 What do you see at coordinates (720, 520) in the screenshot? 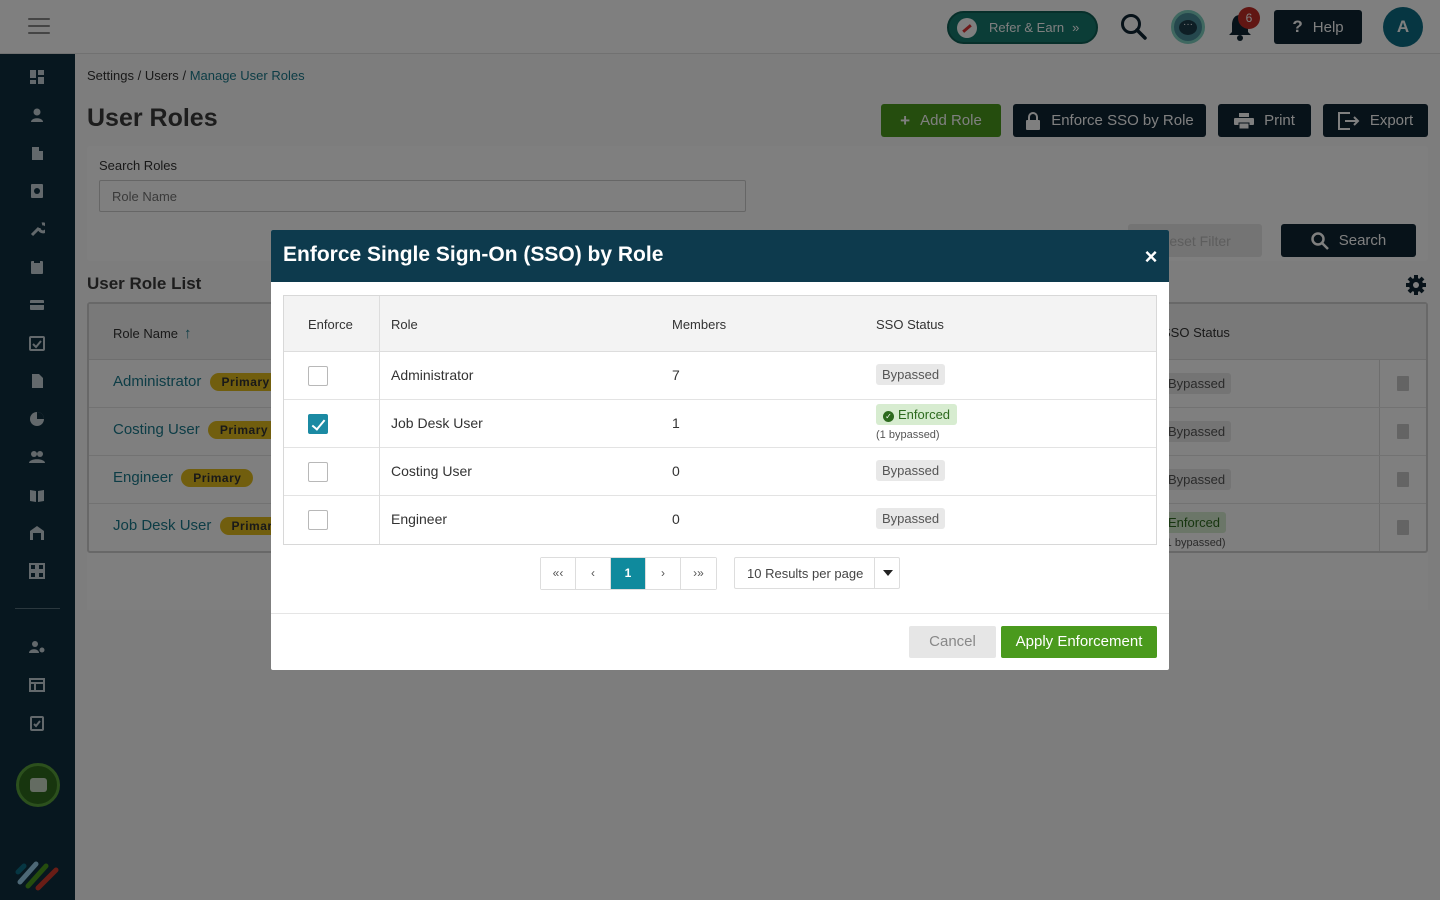
I see `table-row: Engineer 0 Bypassed` at bounding box center [720, 520].